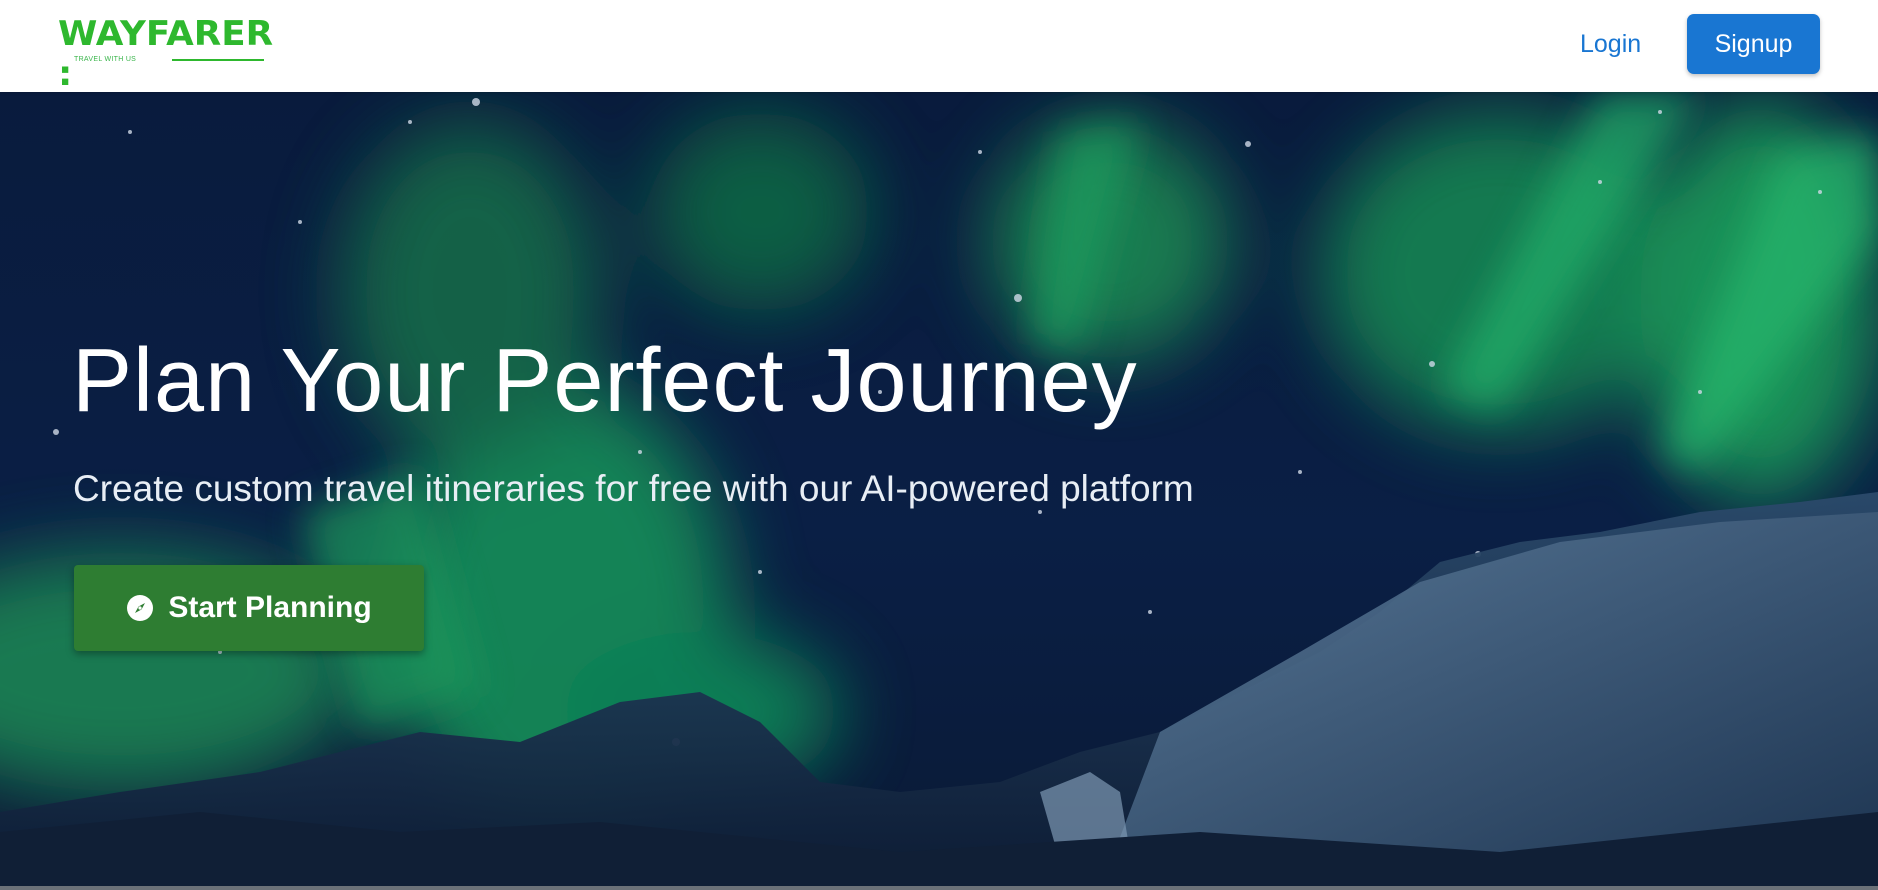  What do you see at coordinates (1610, 44) in the screenshot?
I see `login-link: Login` at bounding box center [1610, 44].